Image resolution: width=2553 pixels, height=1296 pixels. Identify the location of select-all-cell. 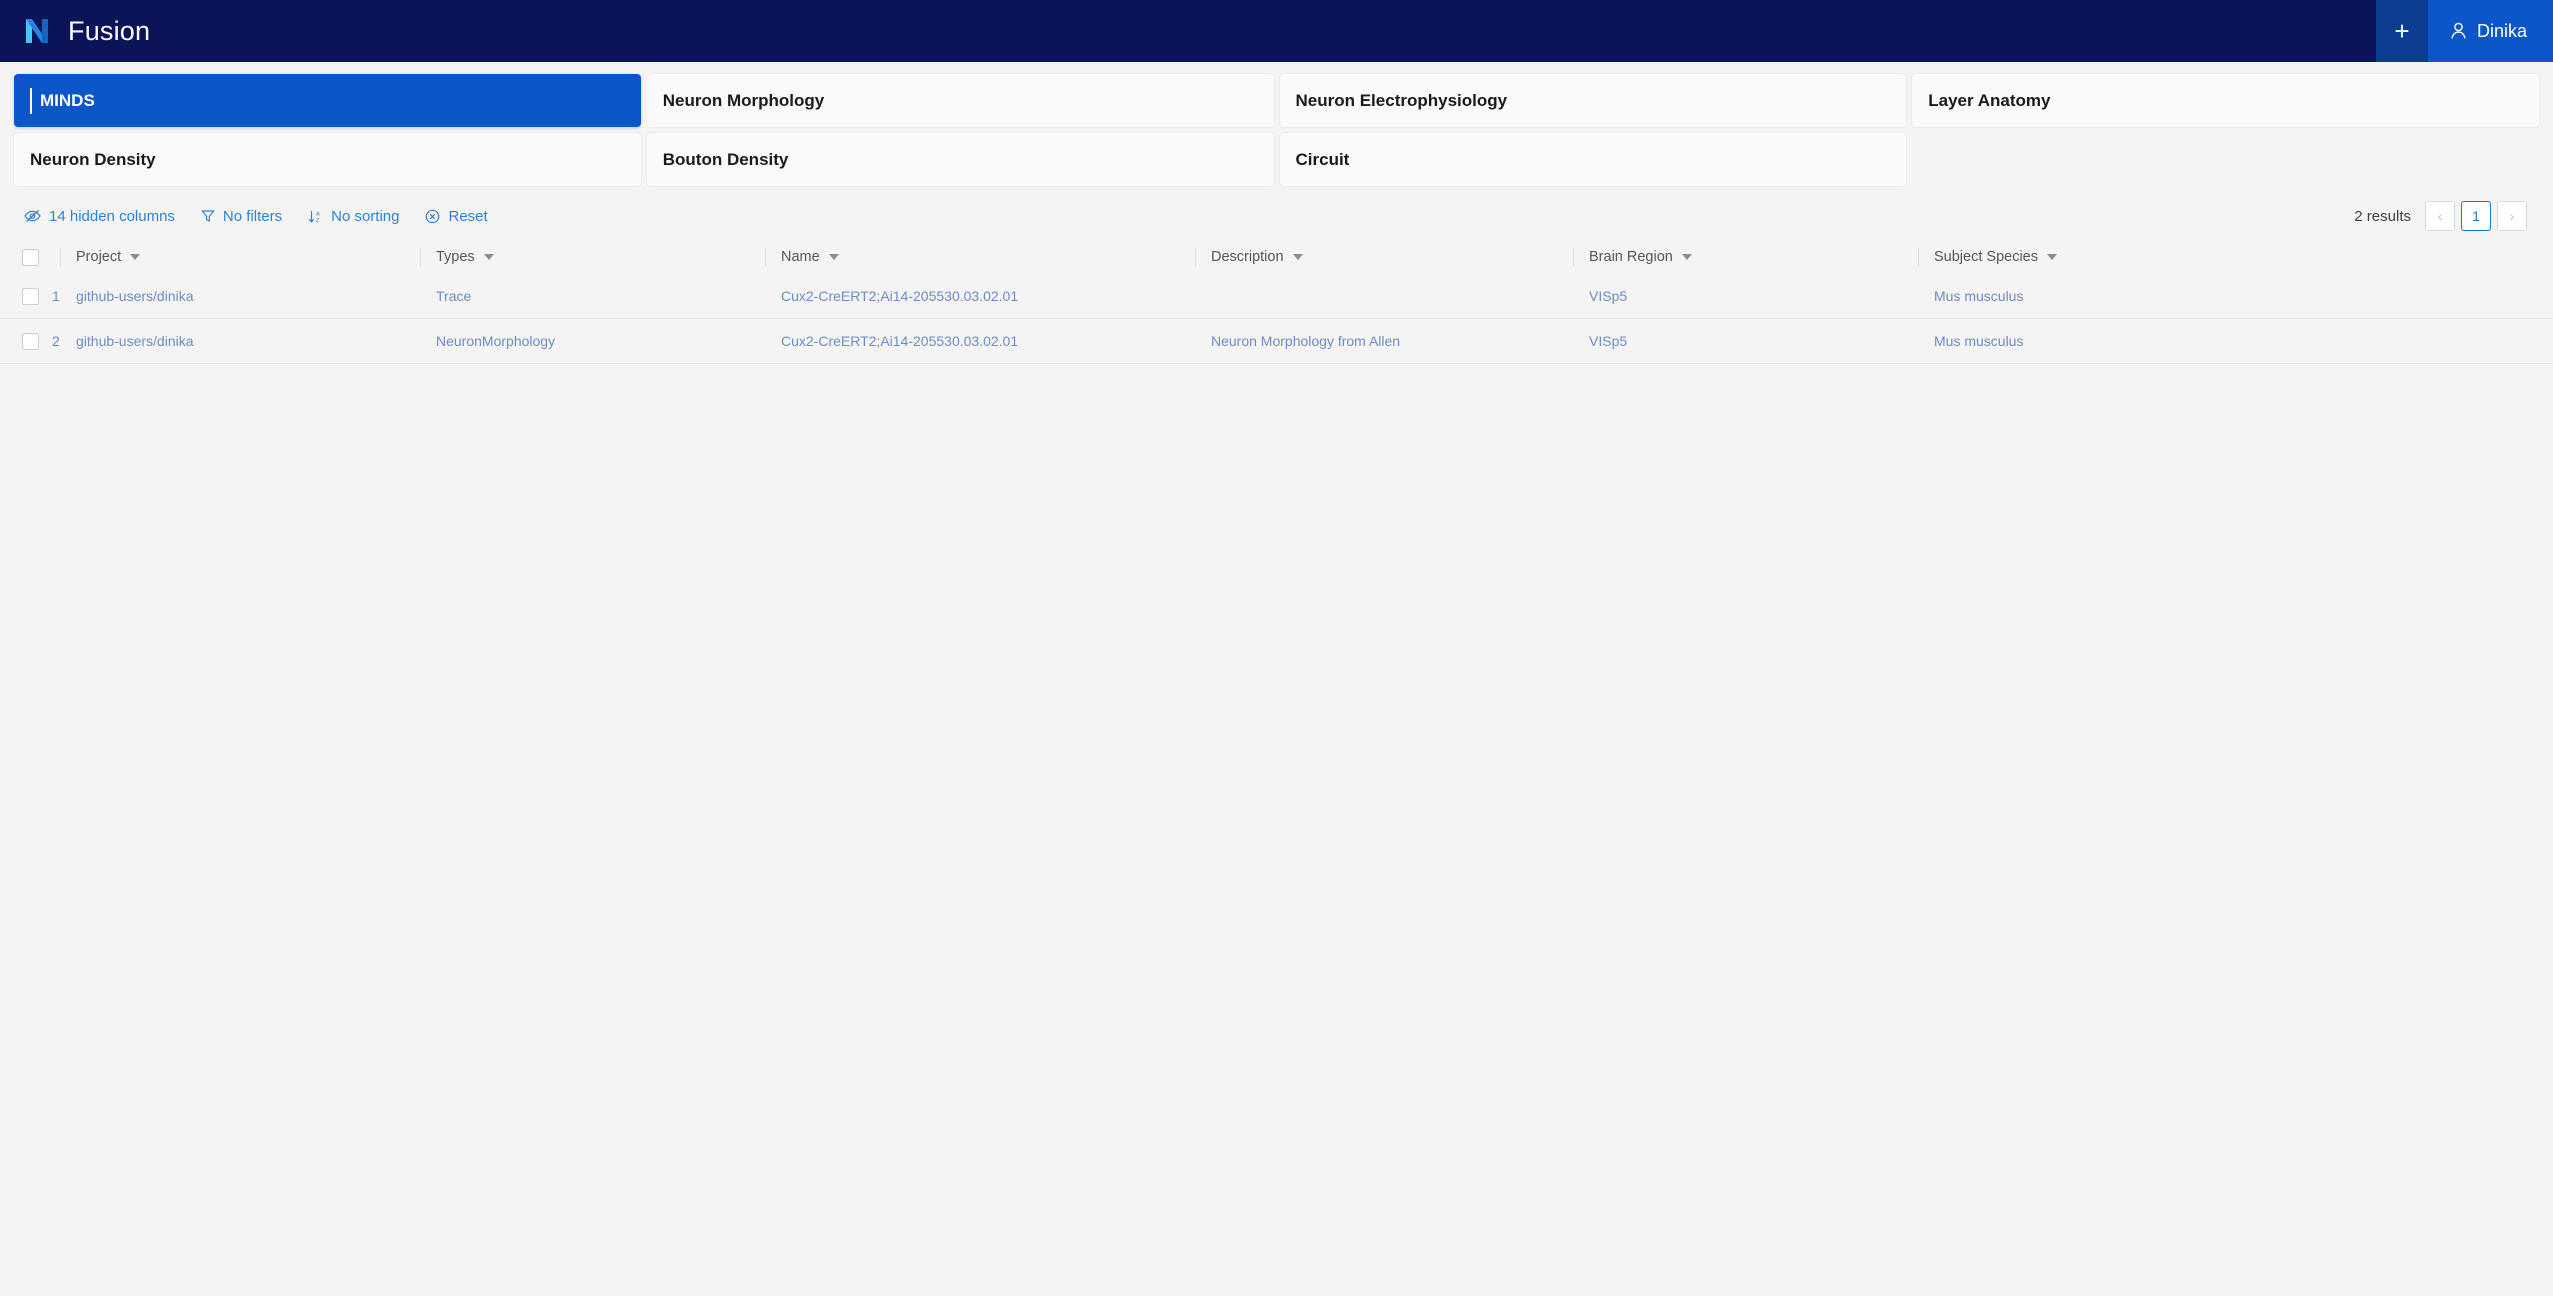
(30, 257).